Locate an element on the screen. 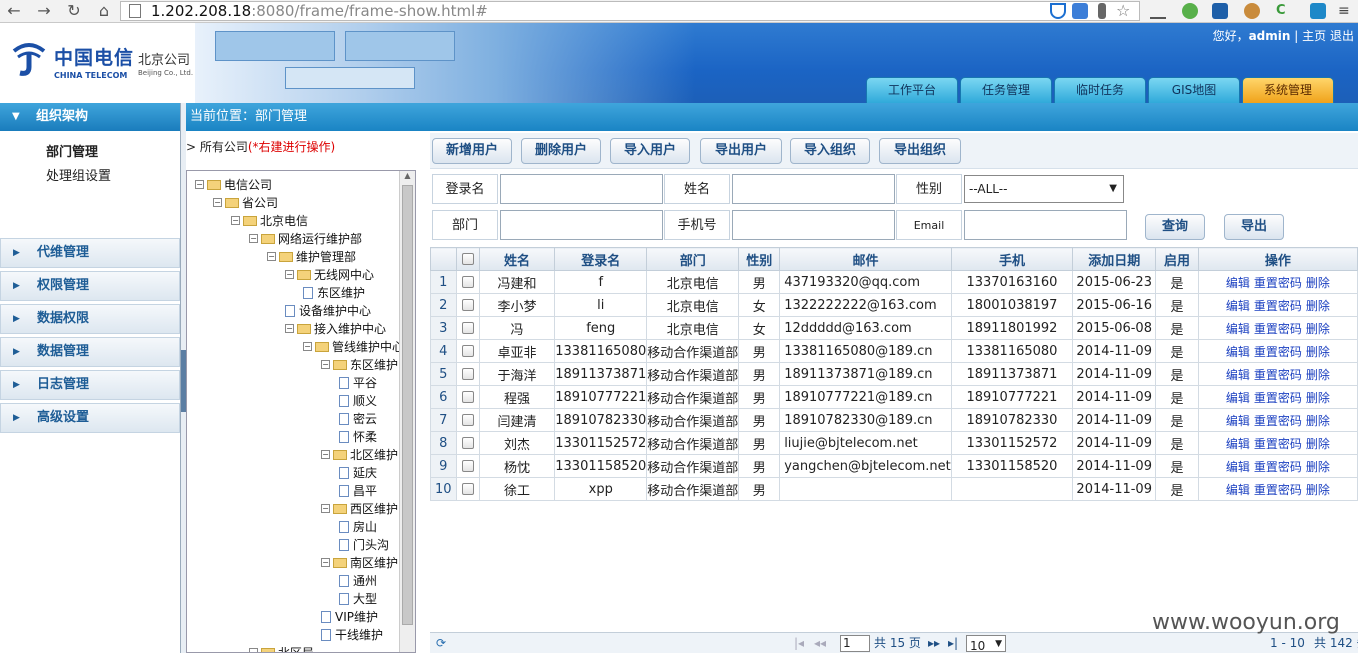 The width and height of the screenshot is (1358, 654). tree-node: − 管线维护中心 is located at coordinates (353, 346).